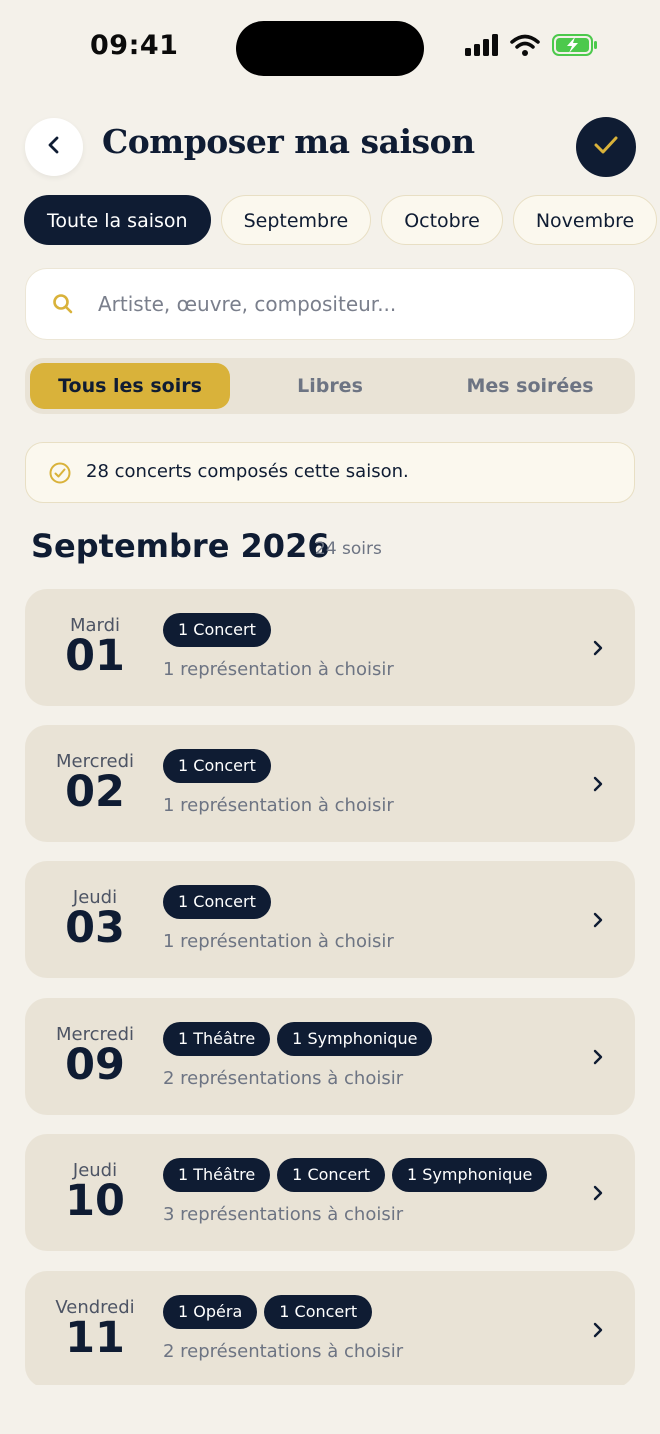 This screenshot has width=660, height=1434. I want to click on confirm-button, so click(606, 147).